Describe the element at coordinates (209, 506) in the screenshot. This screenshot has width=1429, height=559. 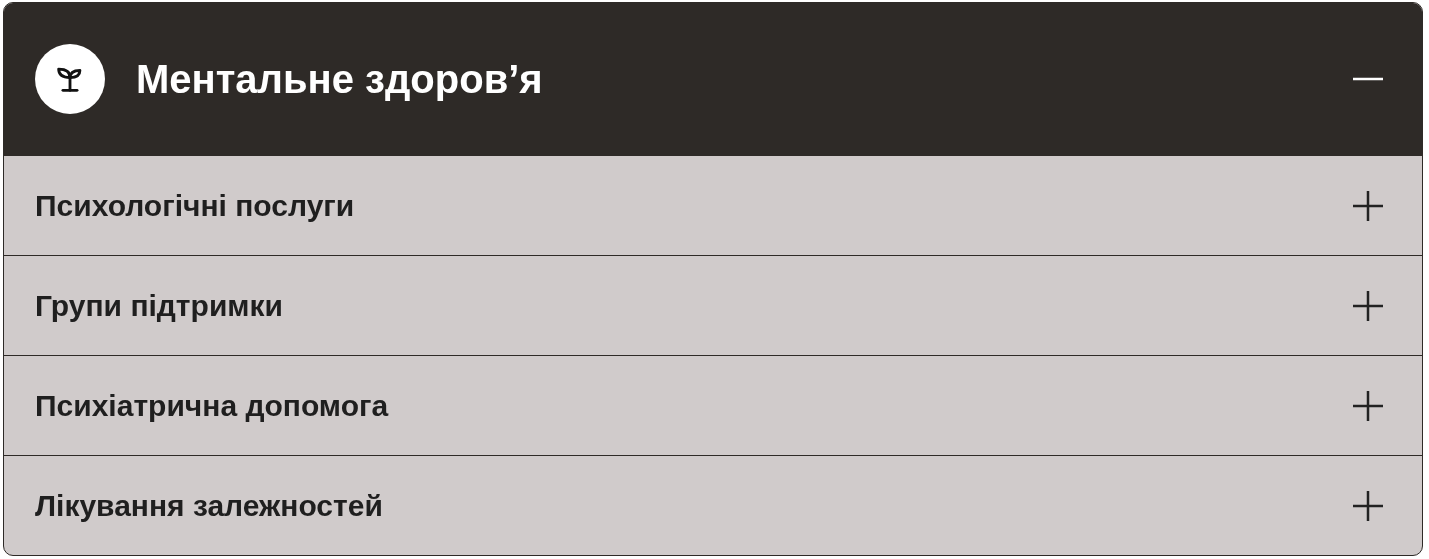
I see `row-label: Лікування залежностей` at that location.